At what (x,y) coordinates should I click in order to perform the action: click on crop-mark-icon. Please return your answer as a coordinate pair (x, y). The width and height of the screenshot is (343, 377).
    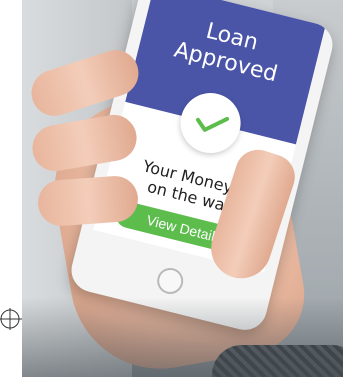
    Looking at the image, I should click on (11, 319).